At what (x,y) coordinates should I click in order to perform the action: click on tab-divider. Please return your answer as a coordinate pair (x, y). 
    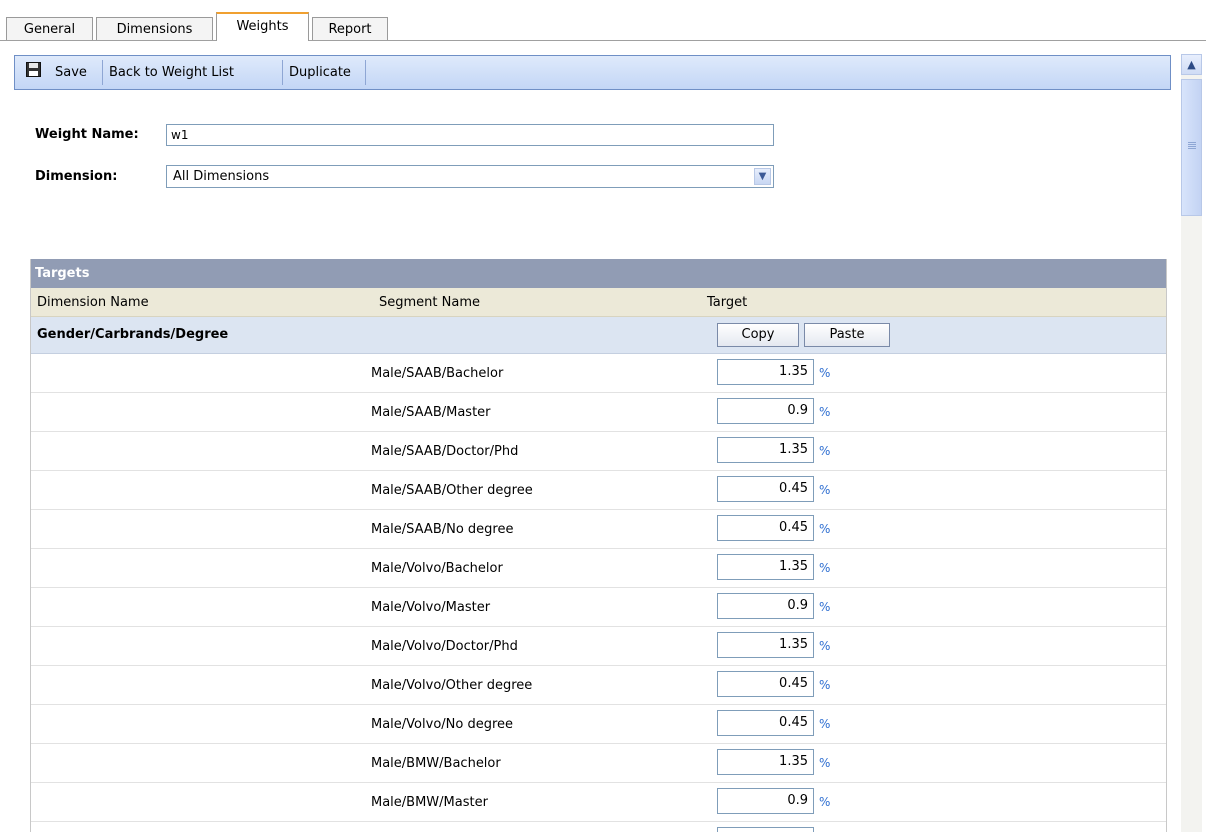
    Looking at the image, I should click on (603, 40).